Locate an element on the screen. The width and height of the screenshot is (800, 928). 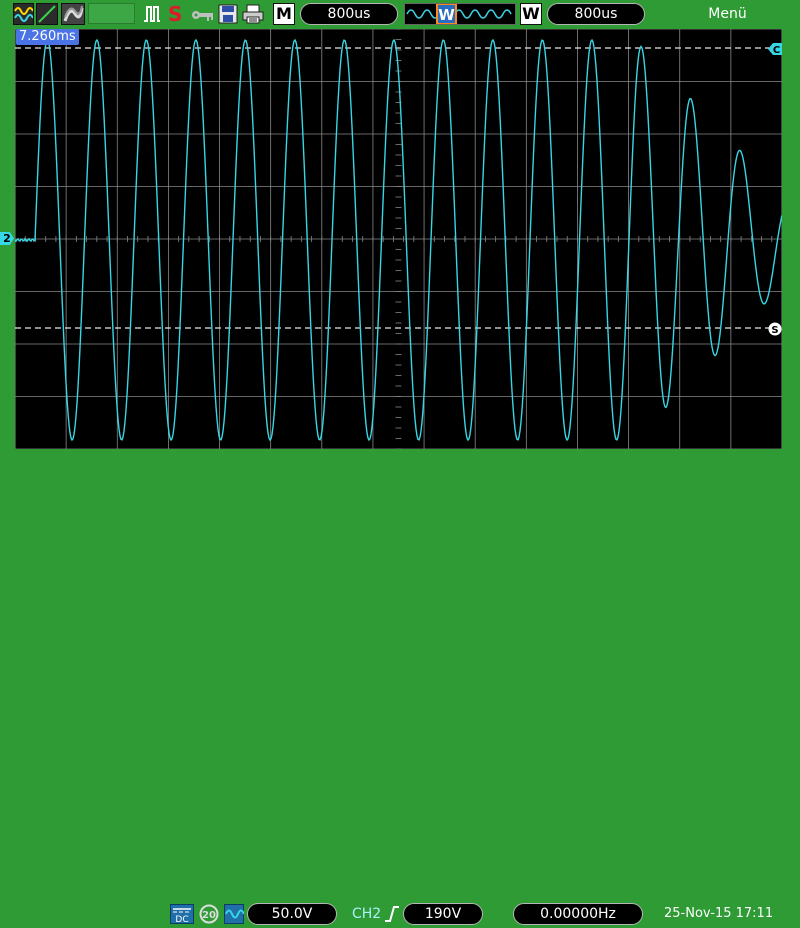
memory-window-strip: W is located at coordinates (460, 14).